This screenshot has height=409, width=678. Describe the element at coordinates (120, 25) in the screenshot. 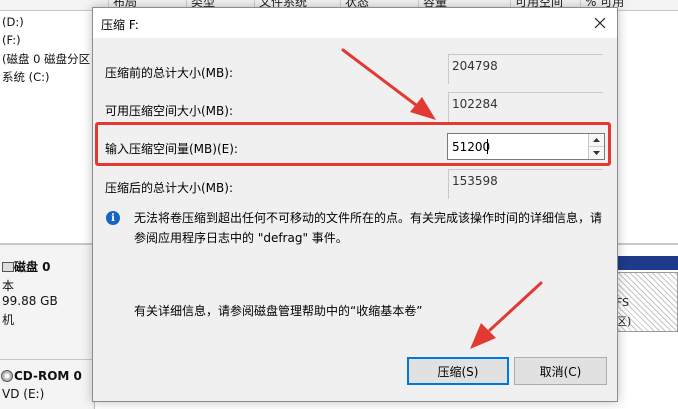

I see `dialog-title: 压缩 F:` at that location.